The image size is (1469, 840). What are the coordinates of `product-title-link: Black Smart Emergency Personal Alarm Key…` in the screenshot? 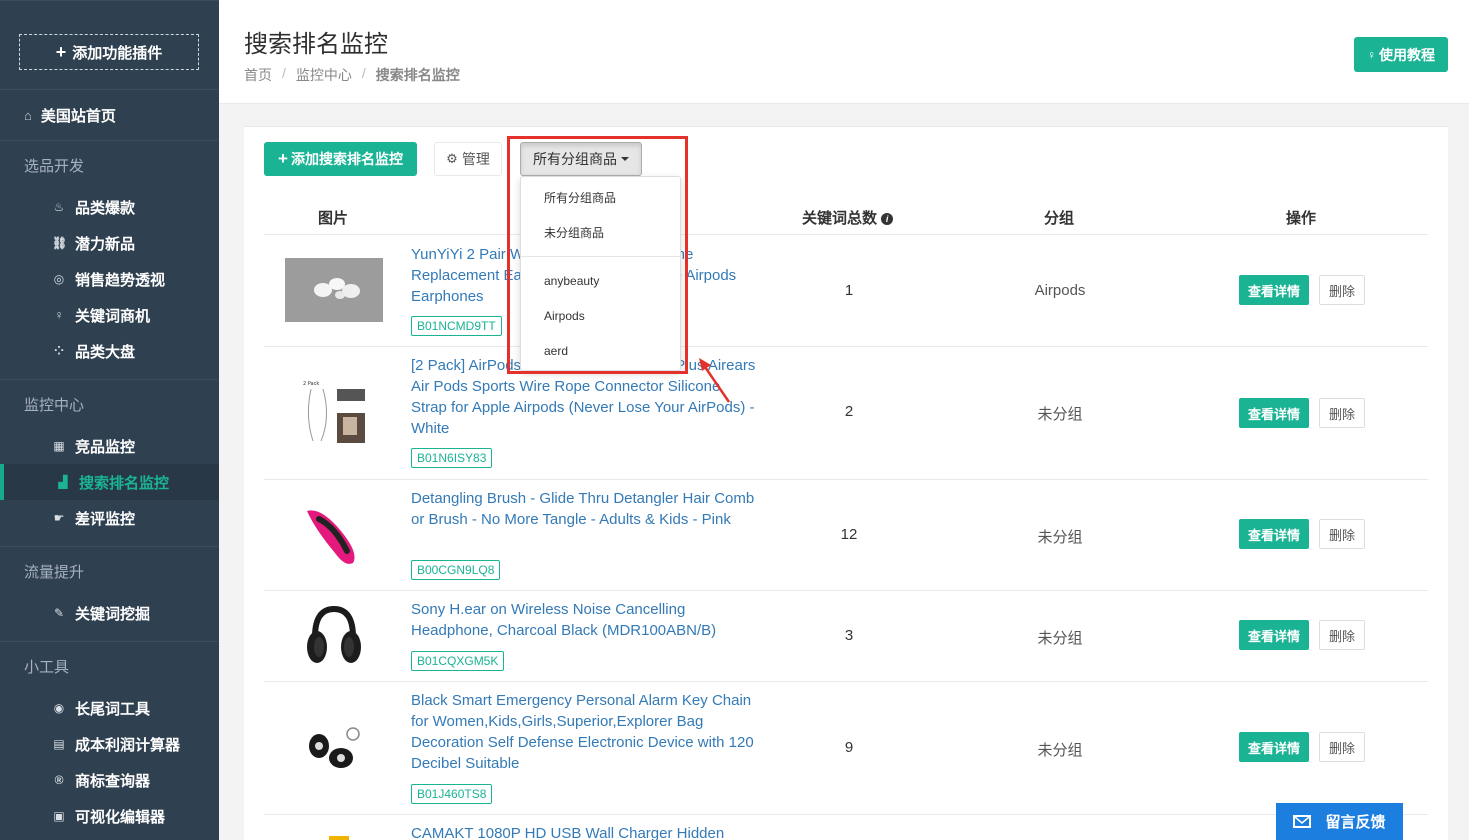 It's located at (583, 732).